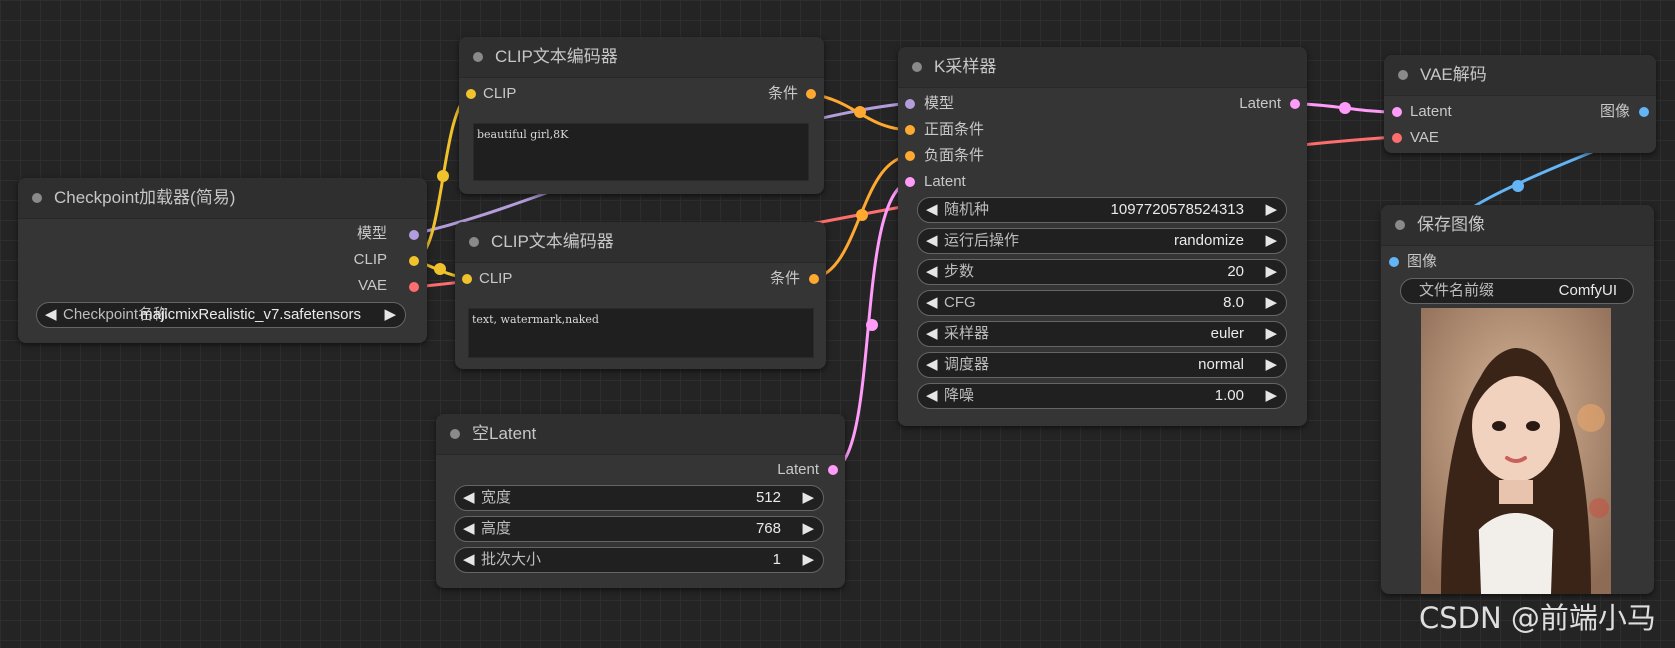 The height and width of the screenshot is (648, 1675). I want to click on prompt-textarea: beautiful girl,8K, so click(641, 152).